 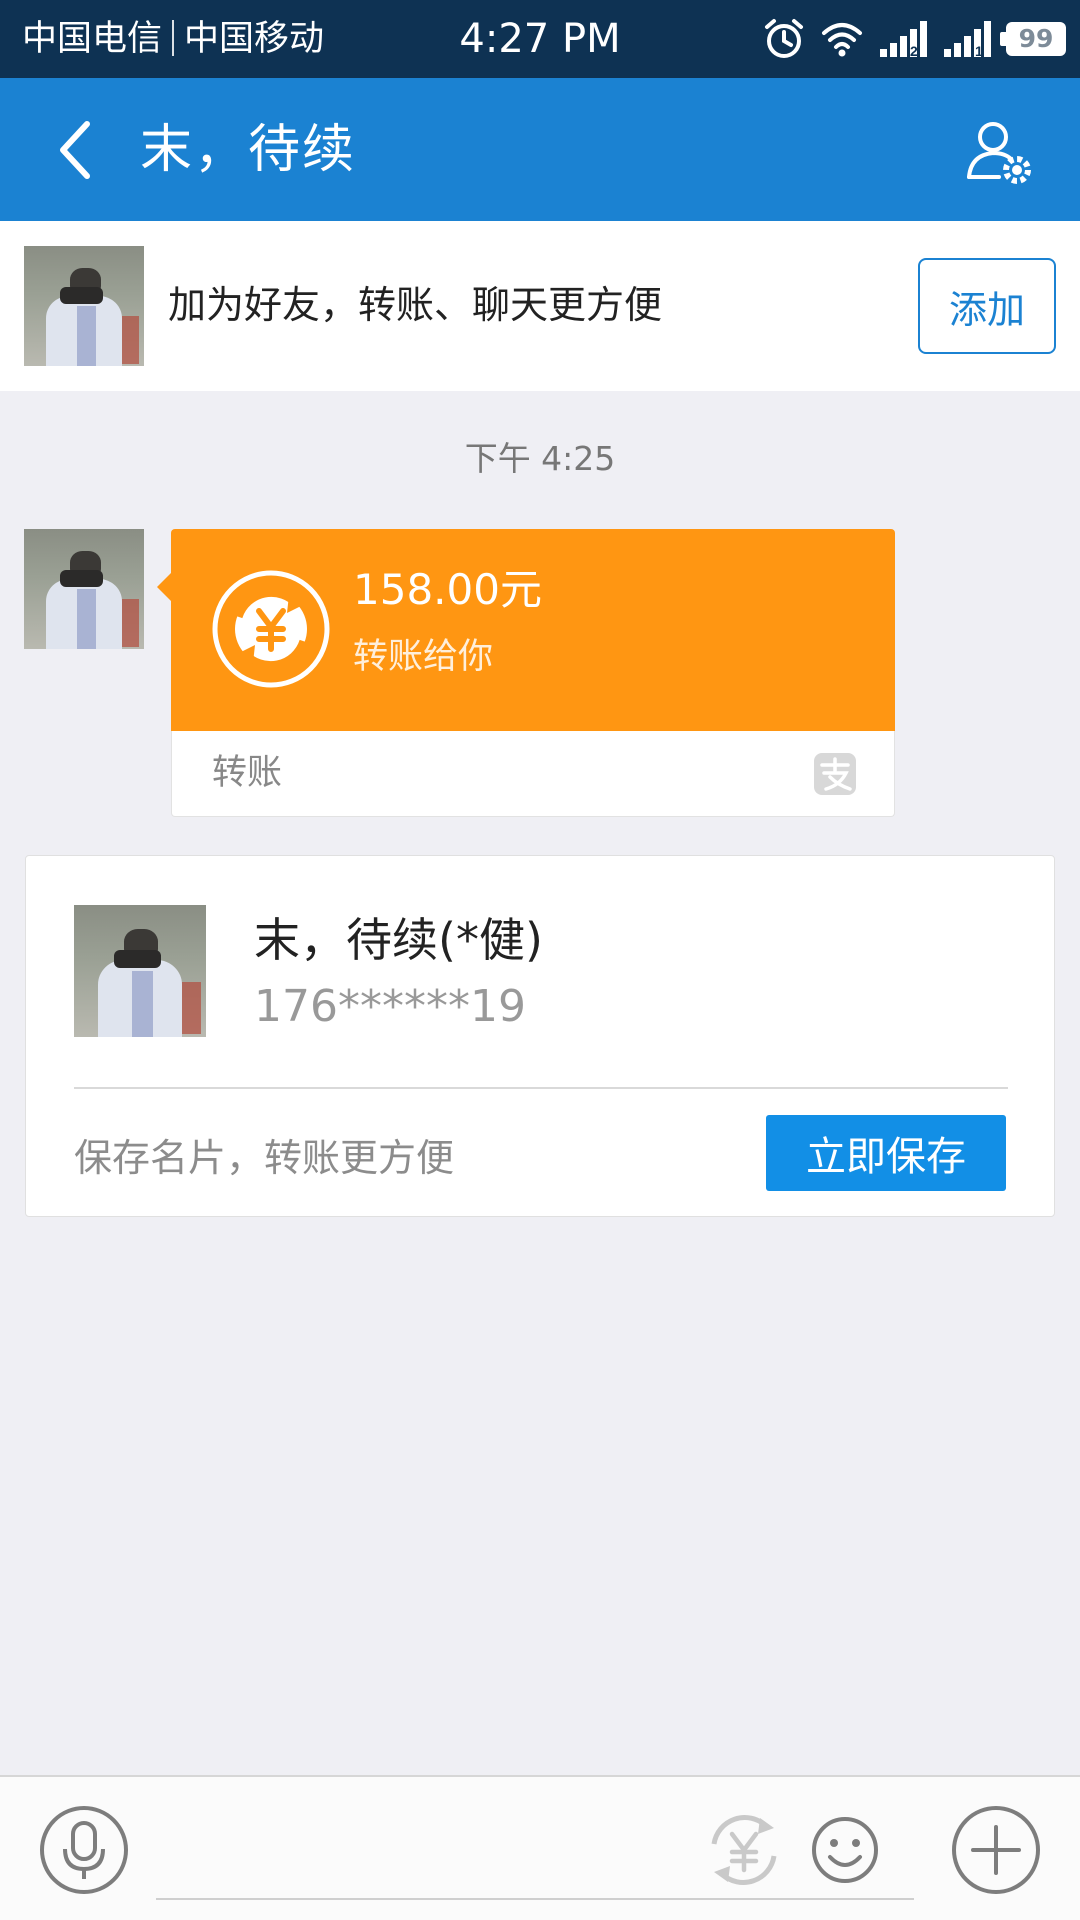 I want to click on sender-avatar, so click(x=84, y=589).